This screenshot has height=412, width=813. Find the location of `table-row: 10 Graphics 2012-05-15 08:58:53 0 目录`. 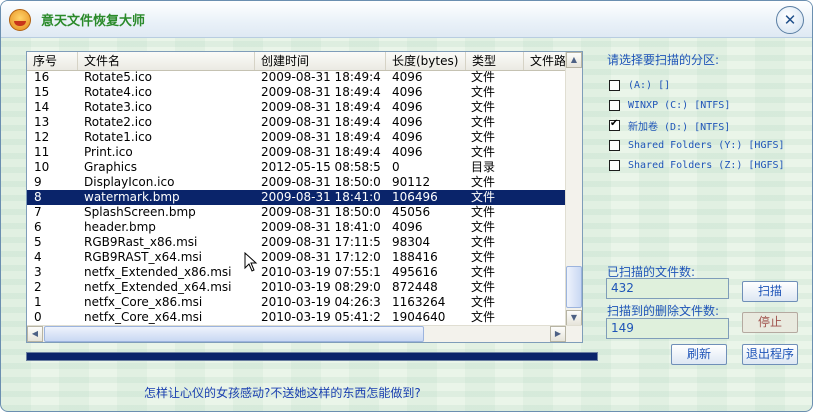

table-row: 10 Graphics 2012-05-15 08:58:53 0 目录 is located at coordinates (304, 167).